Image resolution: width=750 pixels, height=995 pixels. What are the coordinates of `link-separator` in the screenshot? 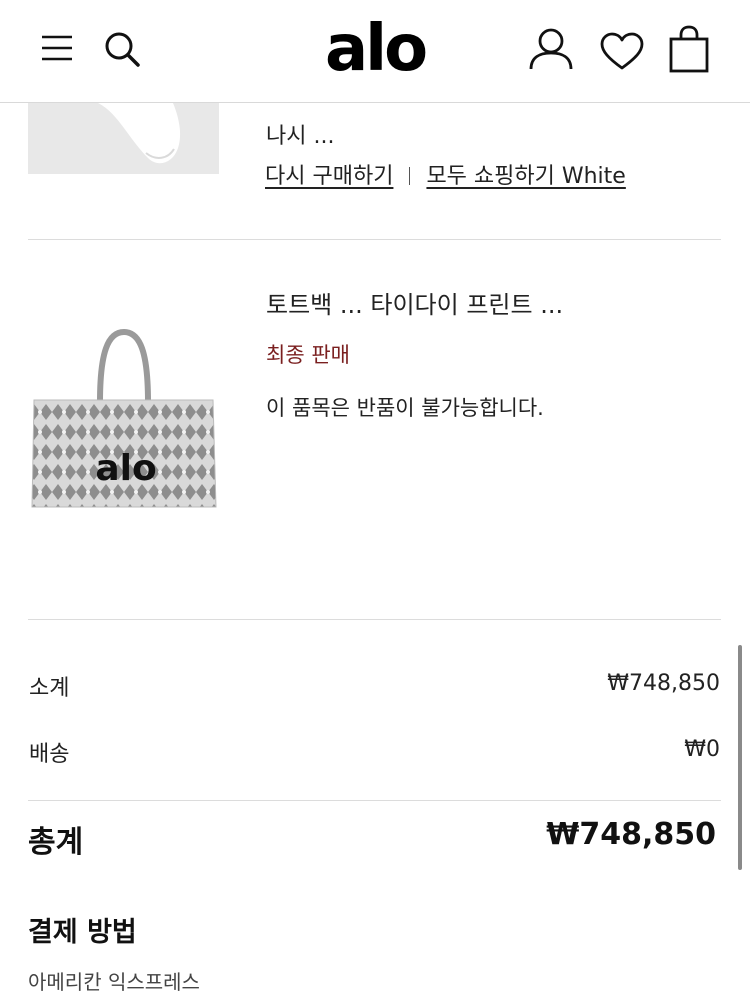 It's located at (410, 176).